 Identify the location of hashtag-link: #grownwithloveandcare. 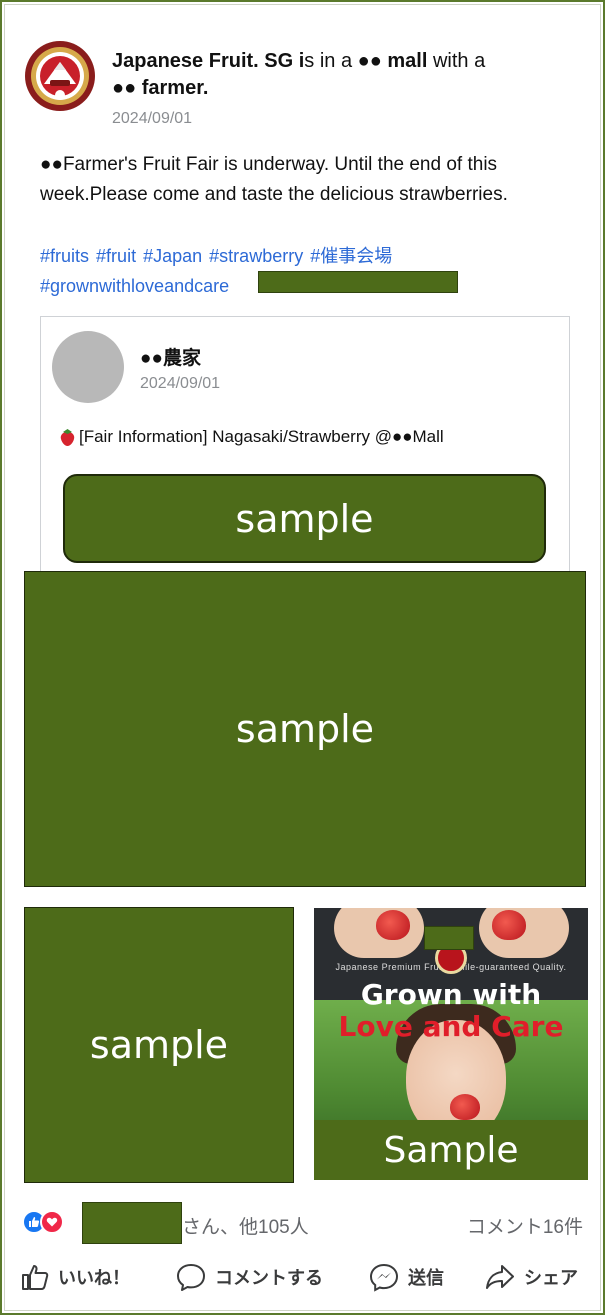
(134, 286).